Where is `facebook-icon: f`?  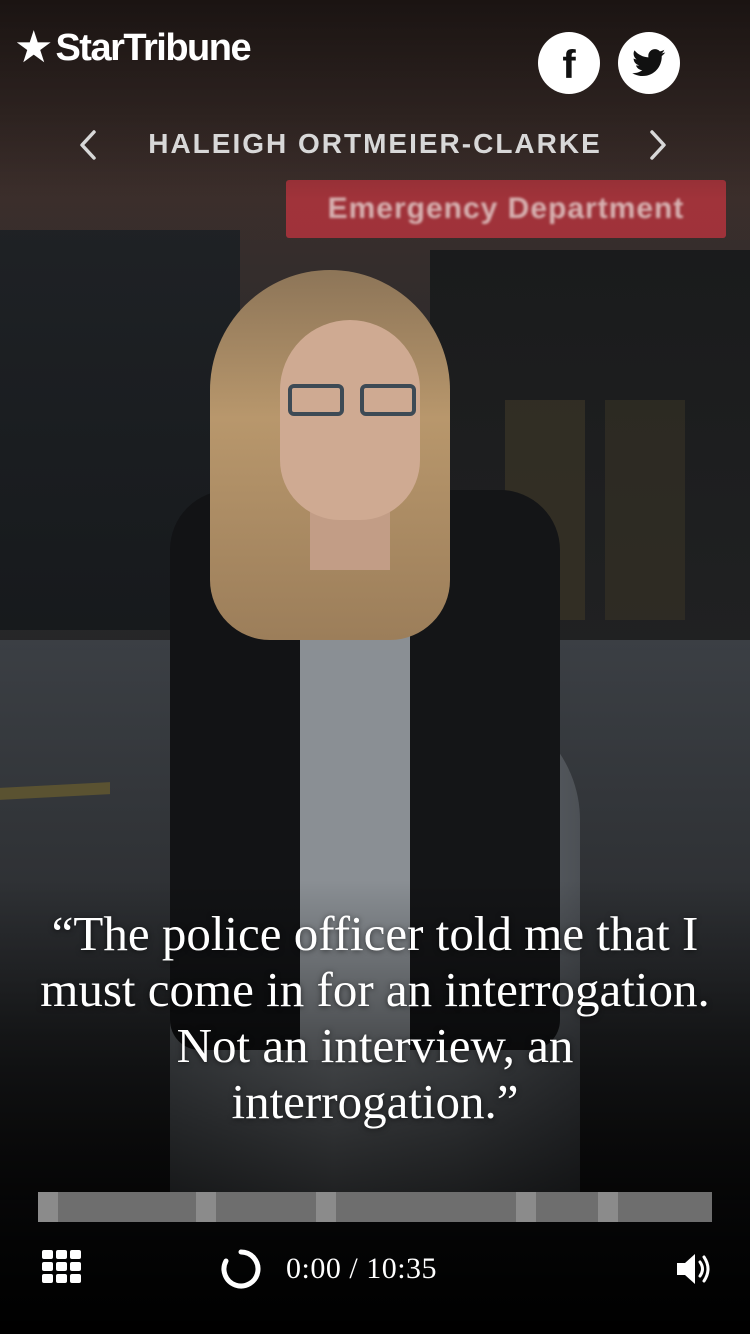 facebook-icon: f is located at coordinates (569, 65).